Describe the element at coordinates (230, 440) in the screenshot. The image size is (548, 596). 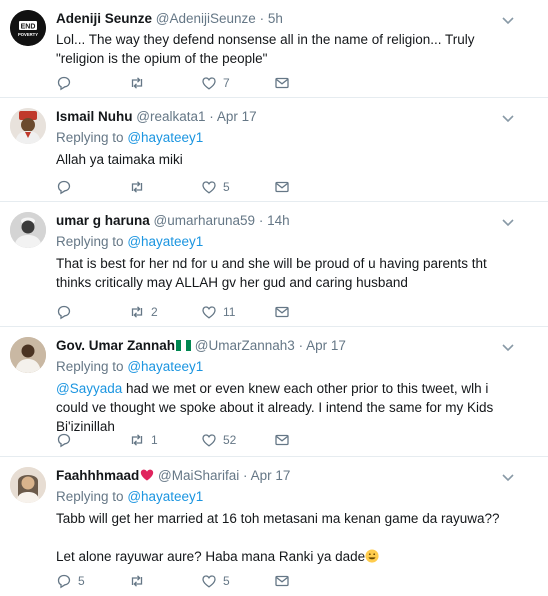
I see `like-count: 52` at that location.